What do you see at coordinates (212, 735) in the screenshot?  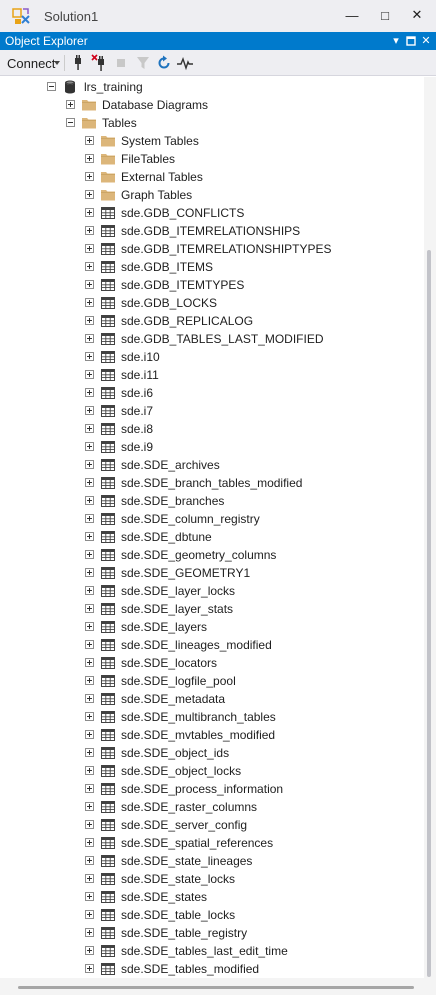 I see `tree-node-table: sde.SDE_mvtables_modified` at bounding box center [212, 735].